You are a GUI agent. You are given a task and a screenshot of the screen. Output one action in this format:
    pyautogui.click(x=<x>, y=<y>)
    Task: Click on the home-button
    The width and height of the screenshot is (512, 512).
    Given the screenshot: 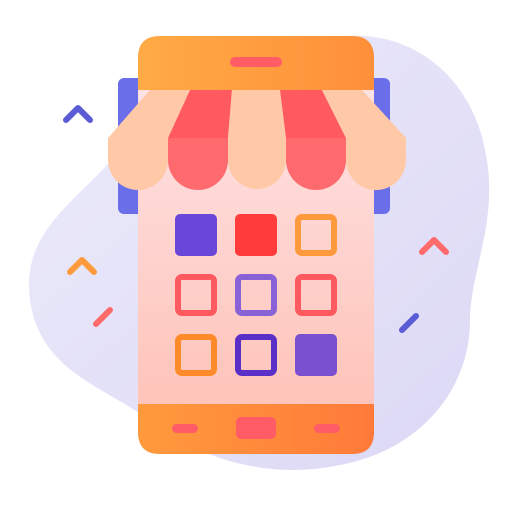 What is the action you would take?
    pyautogui.click(x=256, y=428)
    